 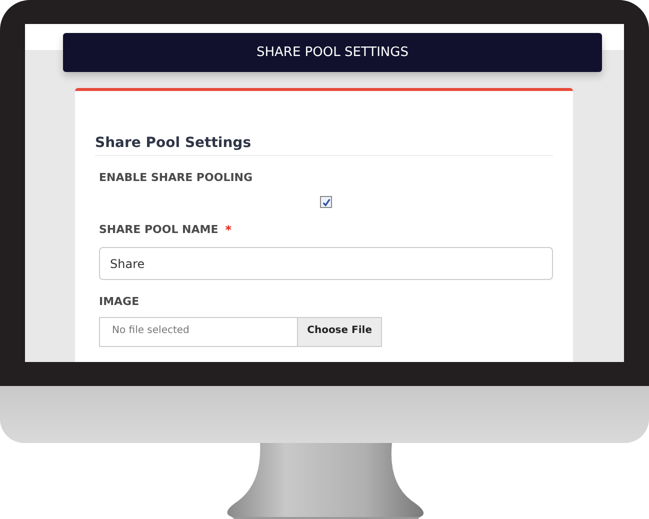 What do you see at coordinates (119, 301) in the screenshot?
I see `field-label: IMAGE` at bounding box center [119, 301].